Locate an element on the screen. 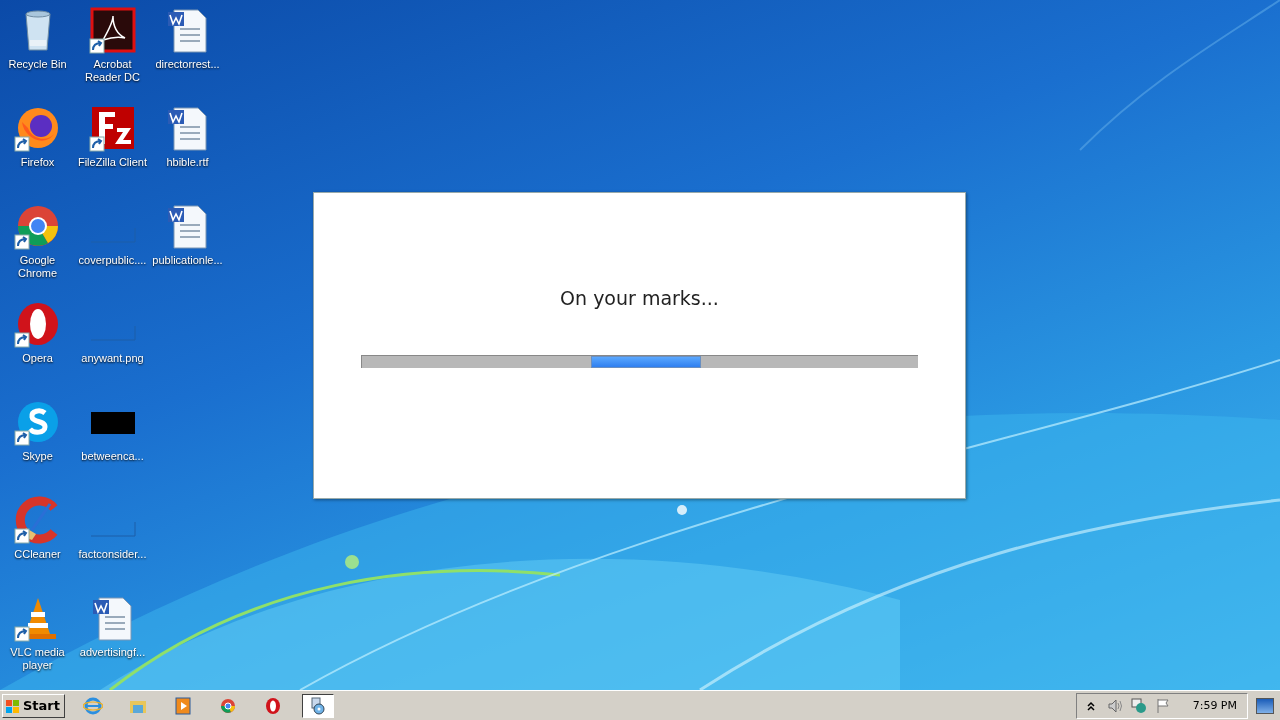  show-desktop-button is located at coordinates (1265, 705).